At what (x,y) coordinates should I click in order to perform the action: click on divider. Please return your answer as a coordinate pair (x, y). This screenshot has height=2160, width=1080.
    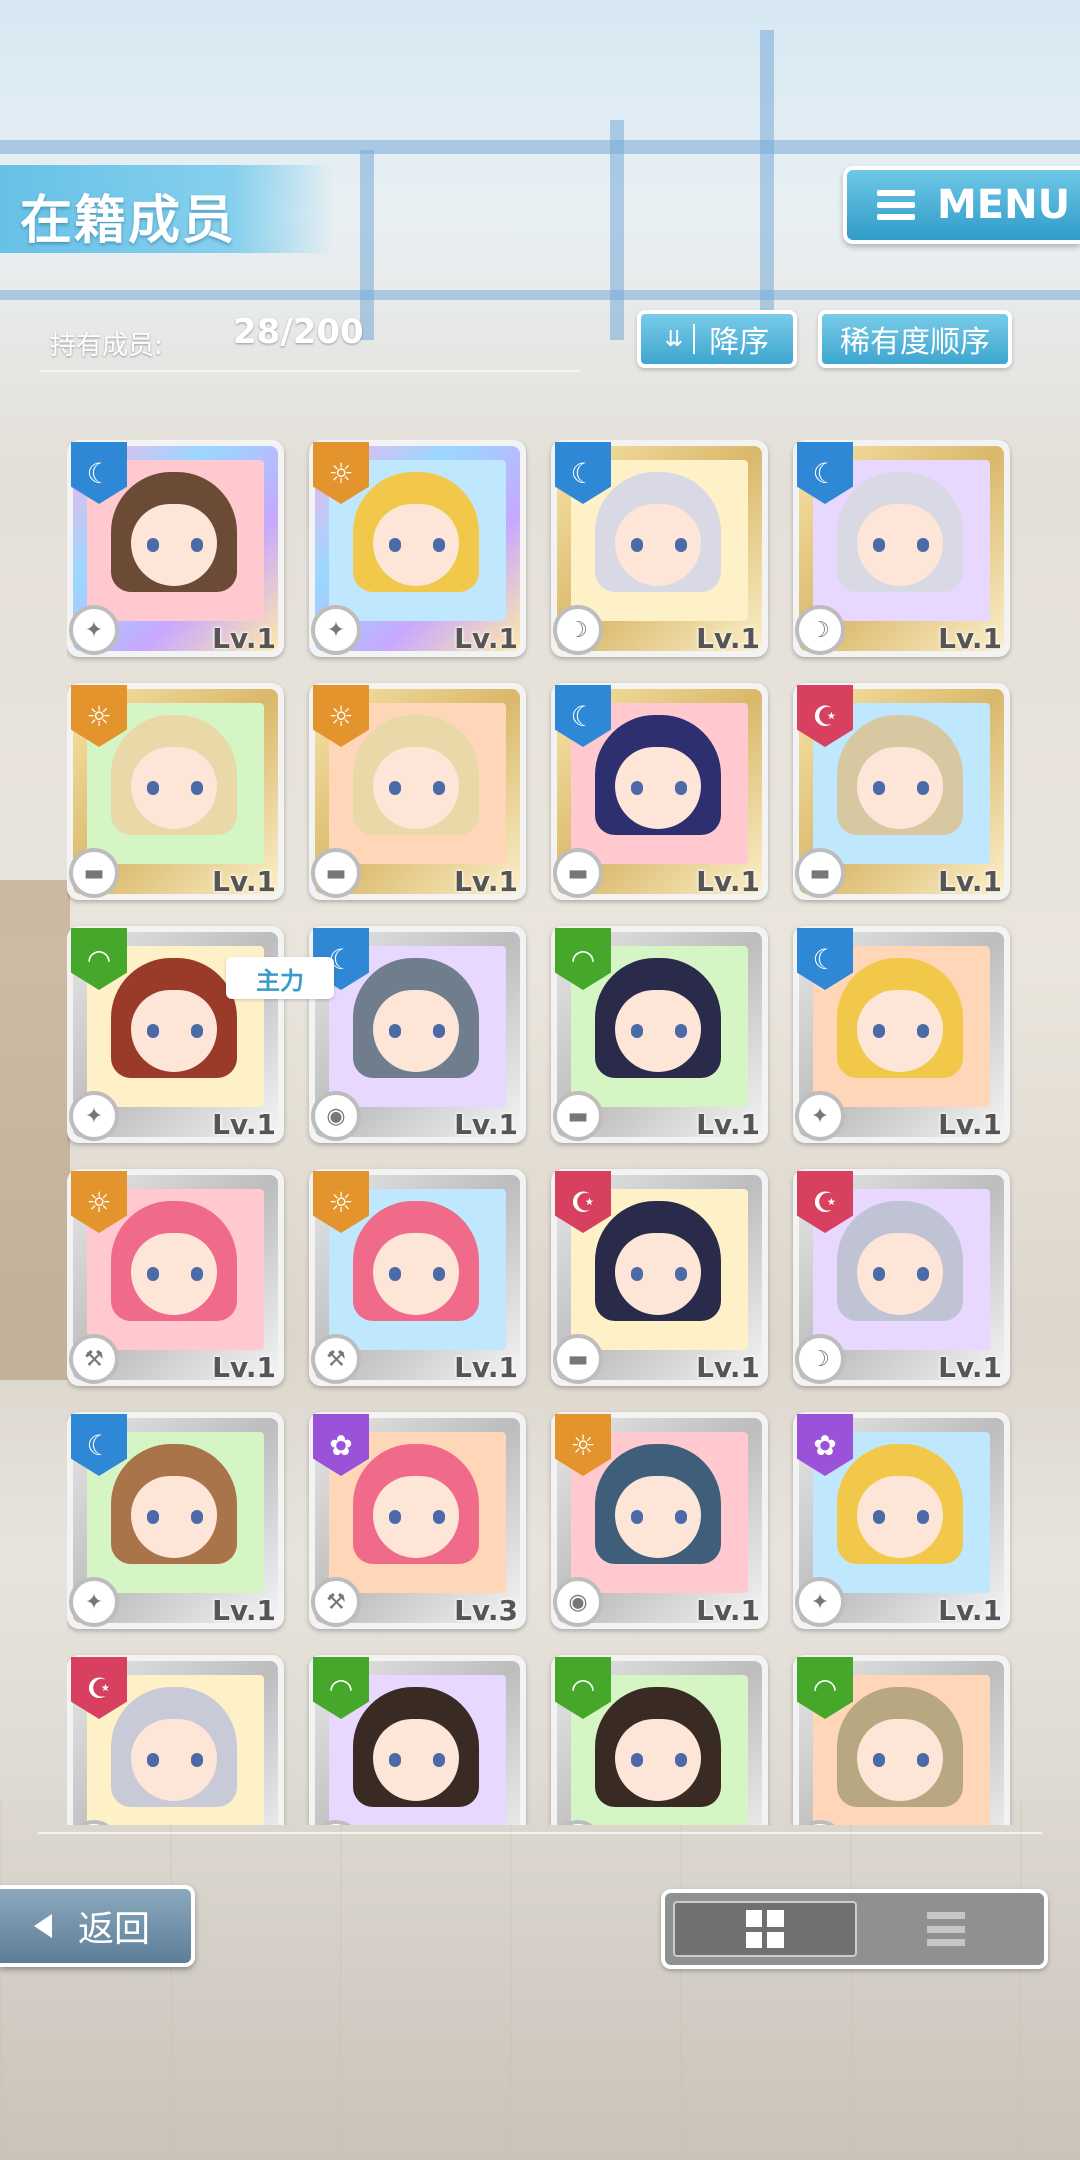
    Looking at the image, I should click on (540, 1833).